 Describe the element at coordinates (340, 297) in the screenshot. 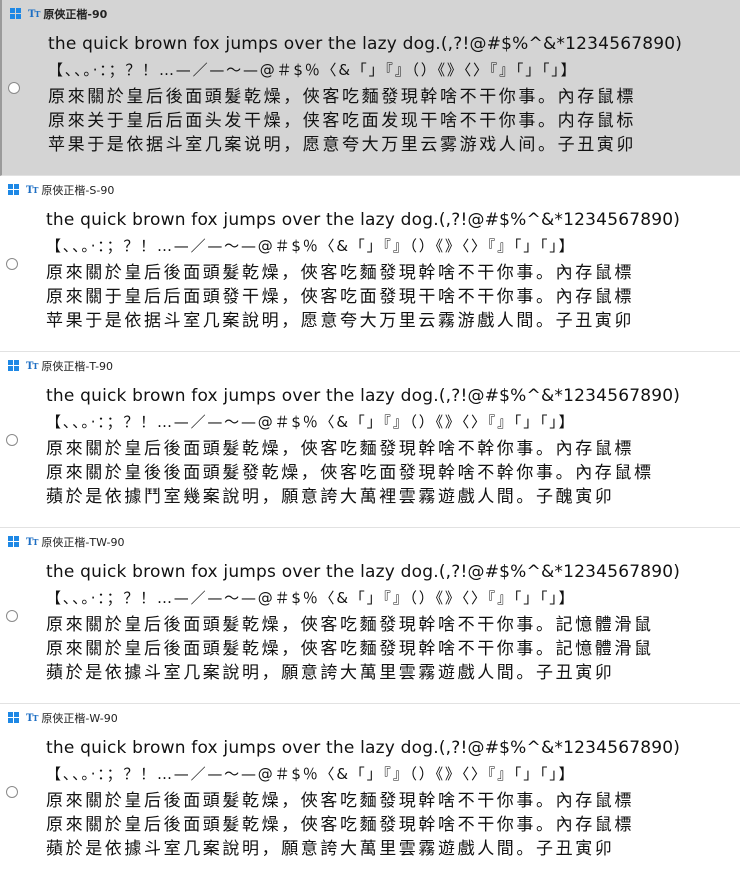

I see `sample-cjk-line: 原來關于皇后后面頭發干燥，俠客吃面發現干啥不干你事。內存鼠標` at that location.